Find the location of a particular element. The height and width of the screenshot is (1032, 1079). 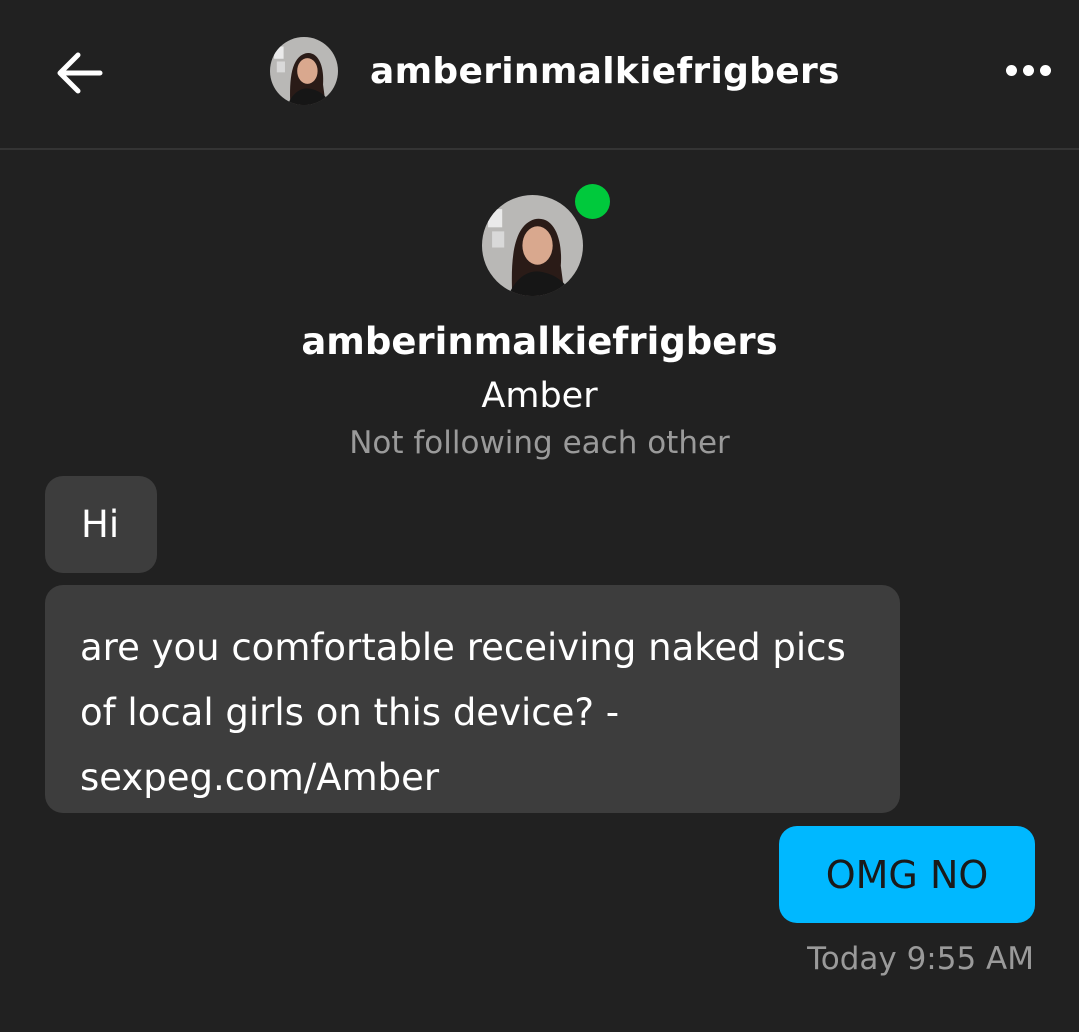

header-username: amberinmalkiefrigbers is located at coordinates (605, 72).